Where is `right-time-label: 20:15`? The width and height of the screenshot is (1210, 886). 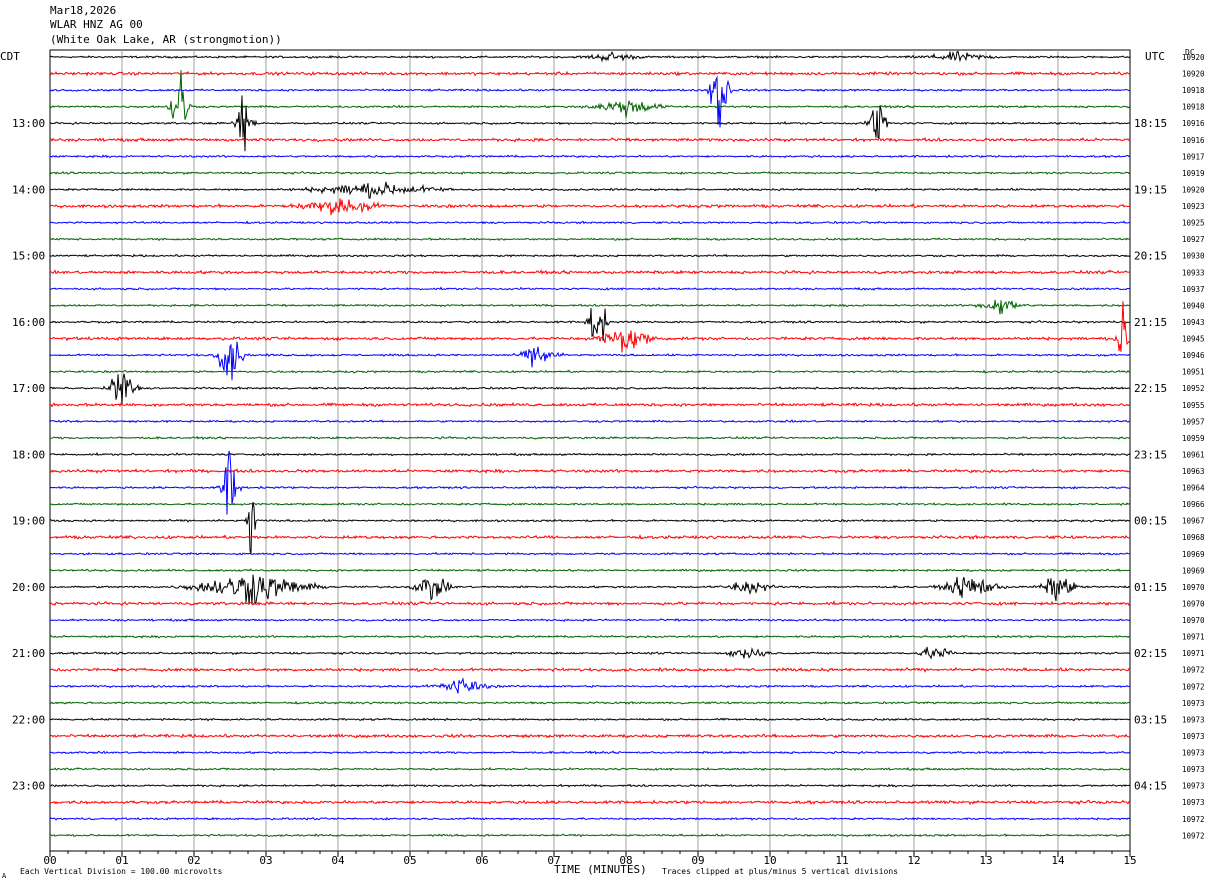
right-time-label: 20:15 is located at coordinates (1150, 256).